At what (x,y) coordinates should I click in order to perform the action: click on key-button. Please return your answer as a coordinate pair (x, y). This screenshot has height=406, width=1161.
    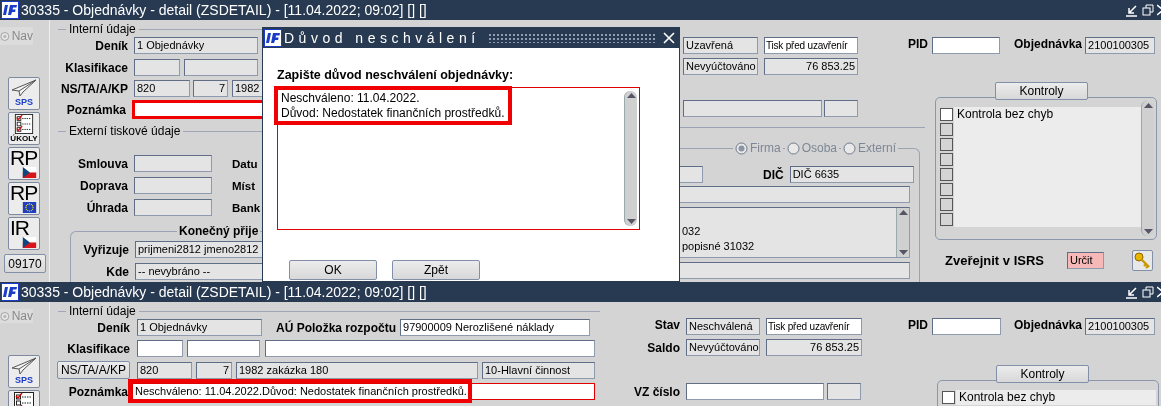
    Looking at the image, I should click on (1142, 260).